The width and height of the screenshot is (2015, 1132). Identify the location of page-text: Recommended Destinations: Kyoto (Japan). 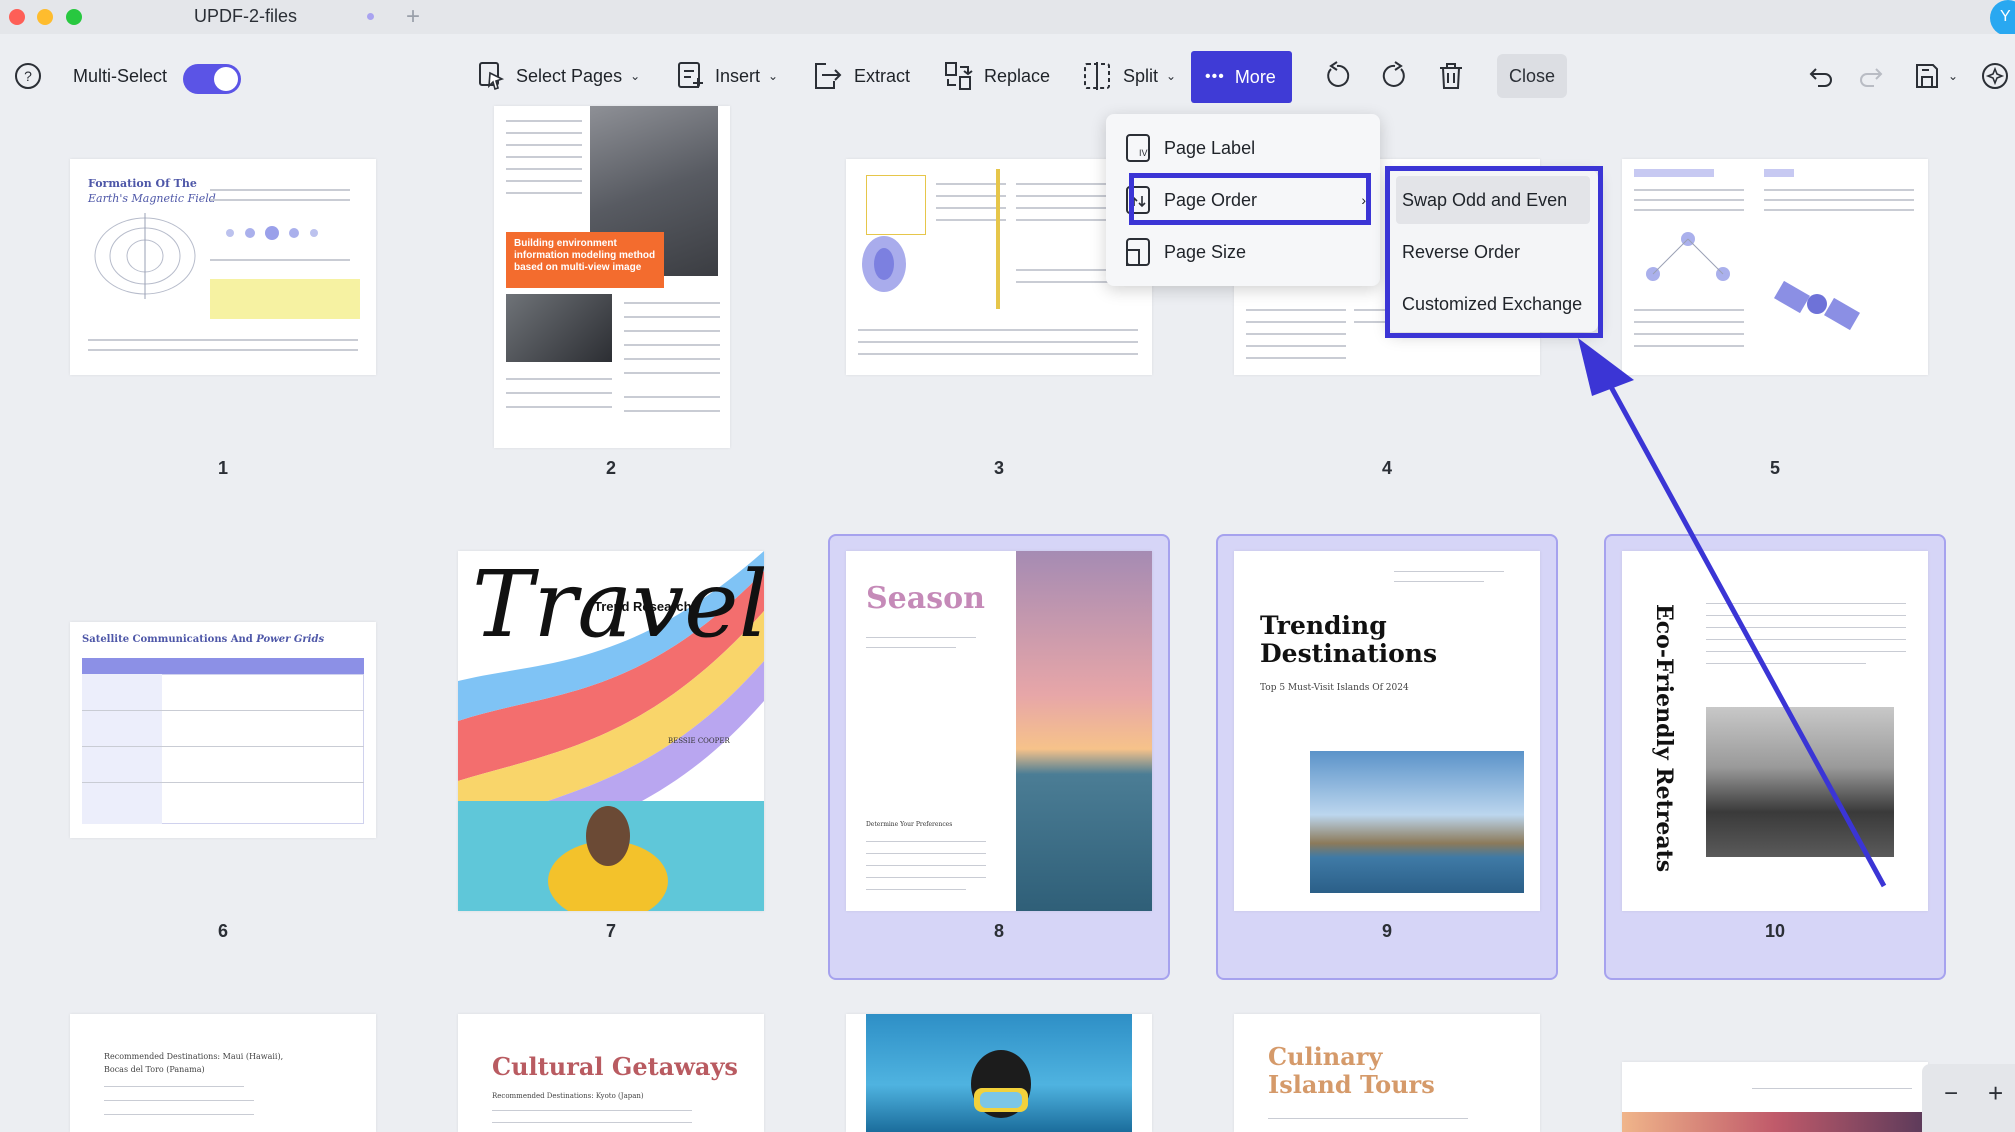
(568, 1096).